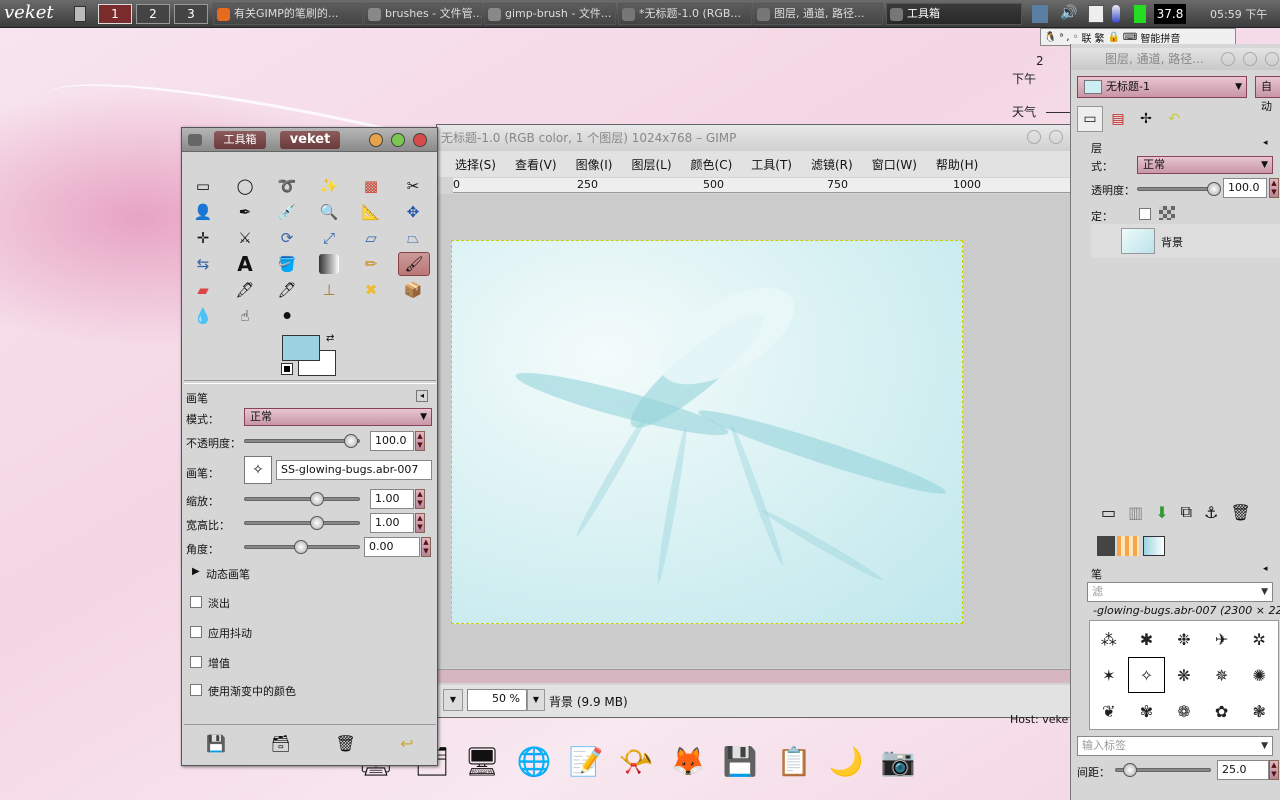 This screenshot has width=1280, height=800. What do you see at coordinates (1118, 119) in the screenshot?
I see `tab-channels: ▤` at bounding box center [1118, 119].